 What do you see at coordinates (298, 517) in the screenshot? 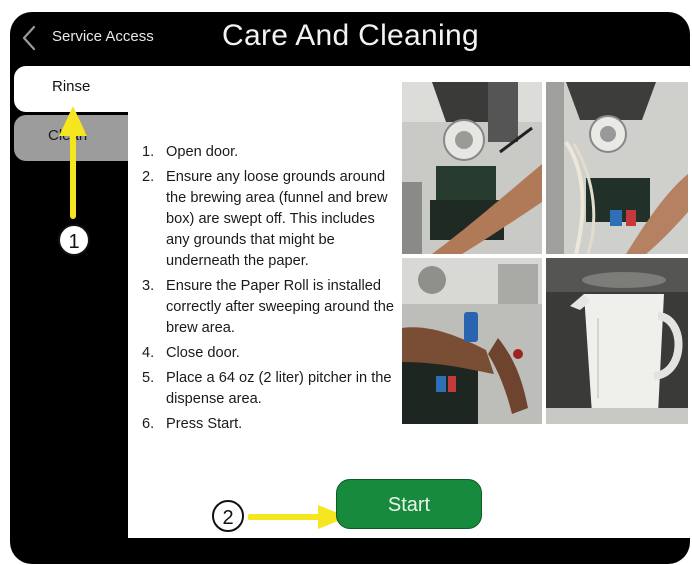
I see `arrow-right-icon` at bounding box center [298, 517].